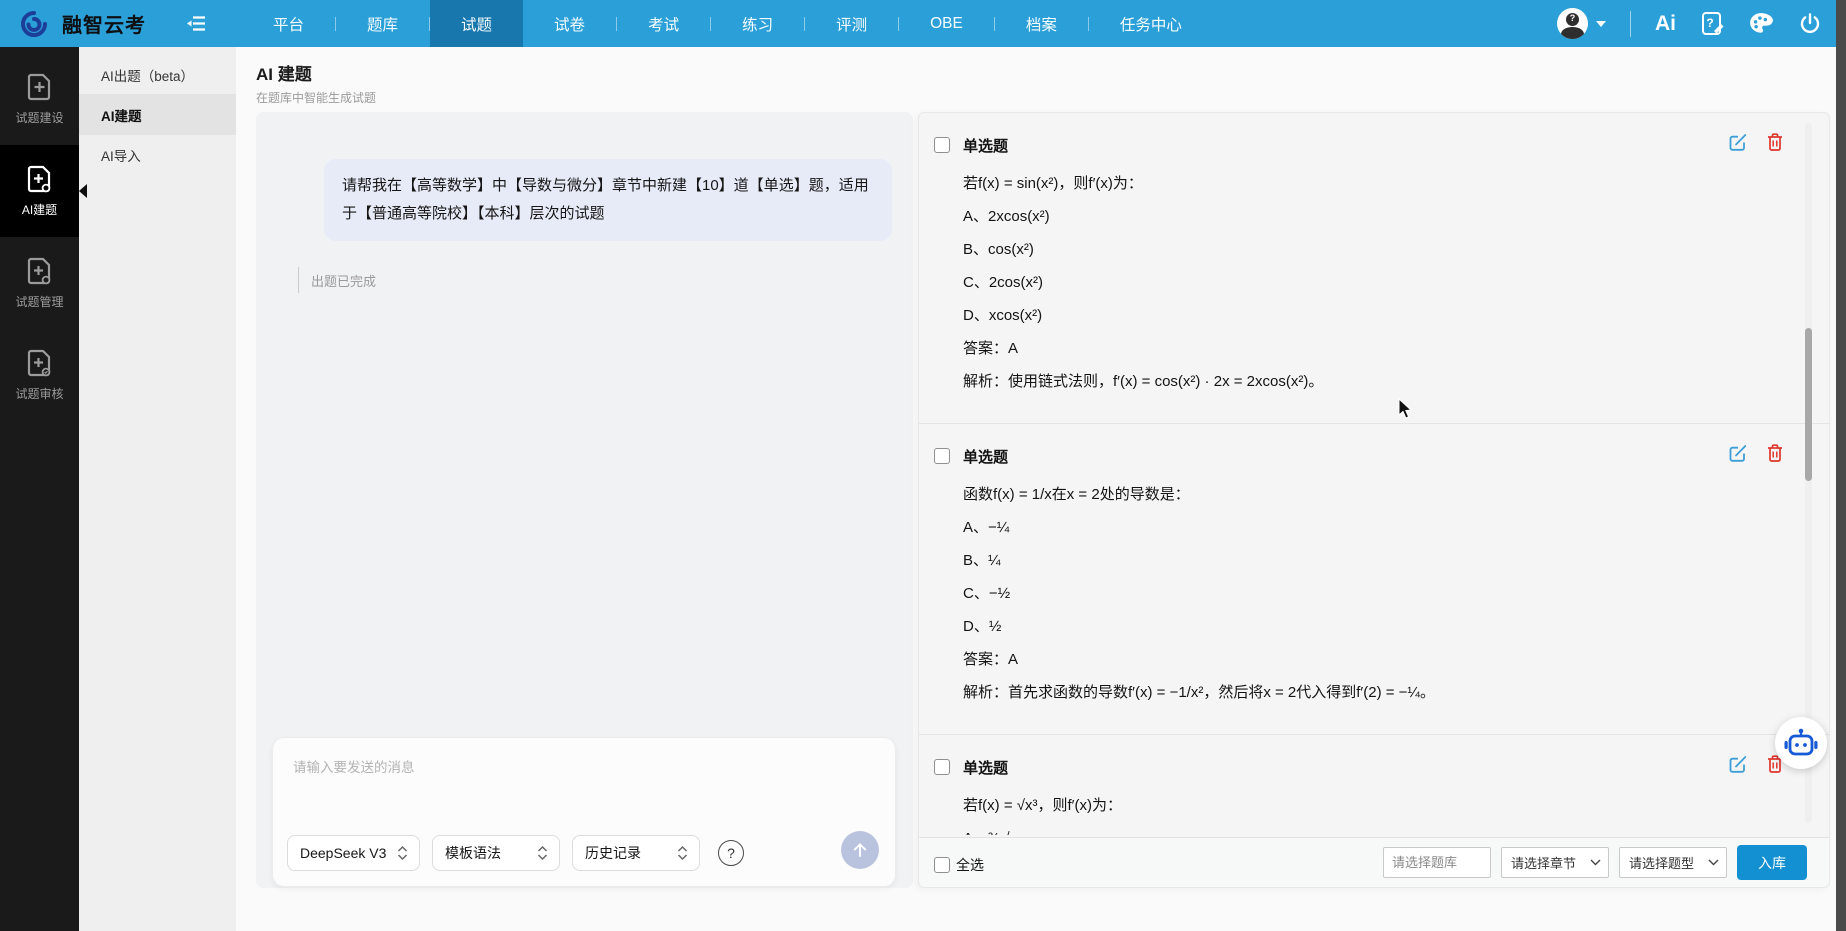  What do you see at coordinates (1689, 23) in the screenshot?
I see `topbar-right-cluster: ? Ai ?` at bounding box center [1689, 23].